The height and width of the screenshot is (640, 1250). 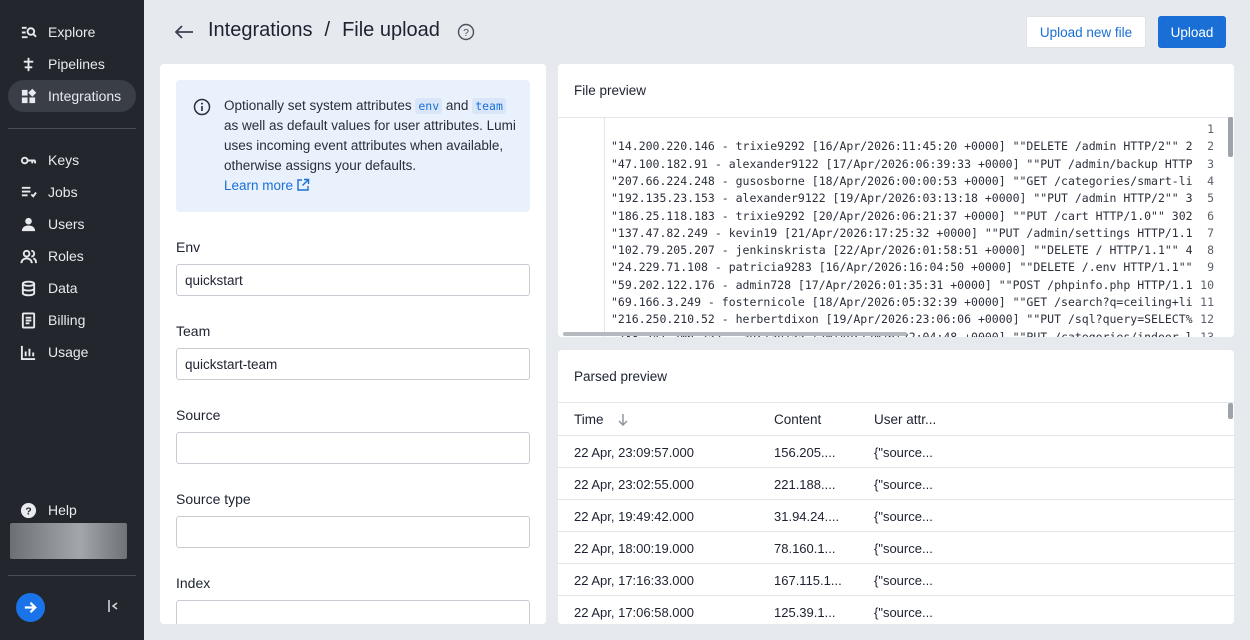 I want to click on code-team: team, so click(x=489, y=106).